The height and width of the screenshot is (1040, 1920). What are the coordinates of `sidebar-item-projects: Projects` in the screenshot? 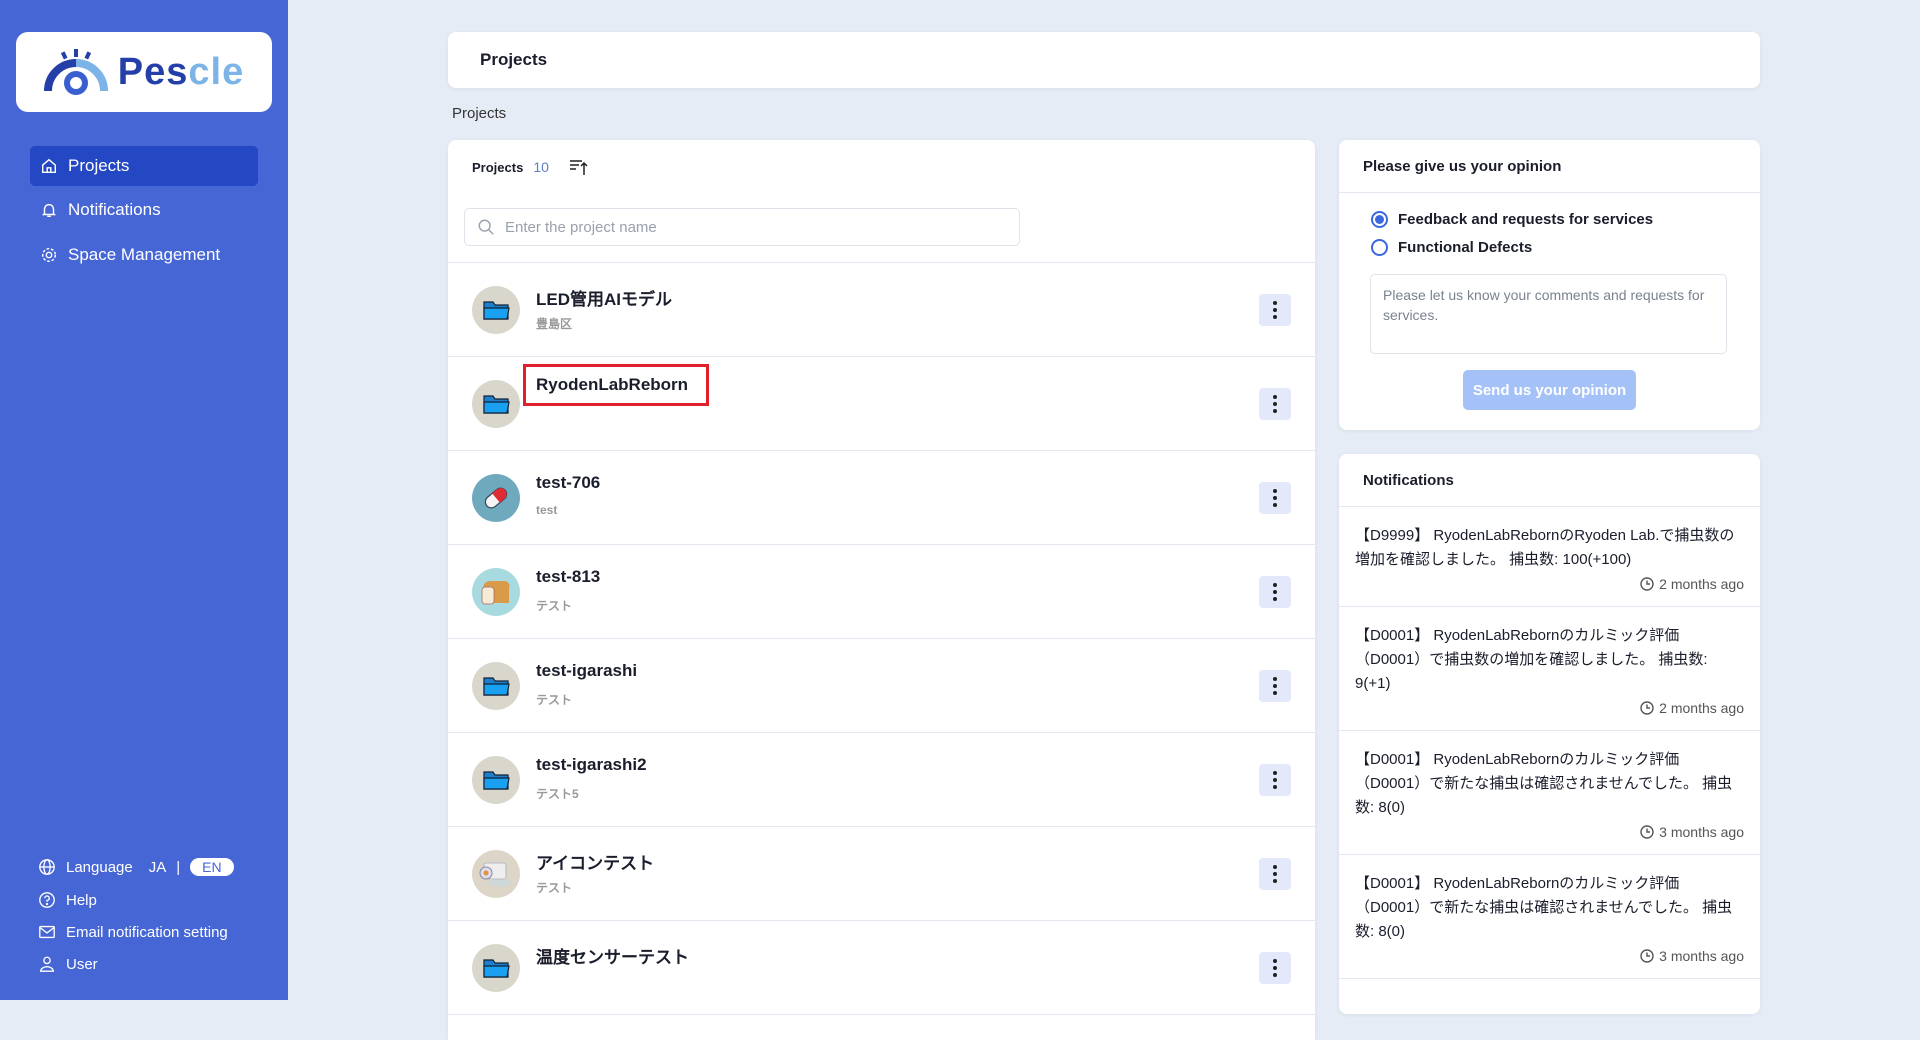 It's located at (144, 166).